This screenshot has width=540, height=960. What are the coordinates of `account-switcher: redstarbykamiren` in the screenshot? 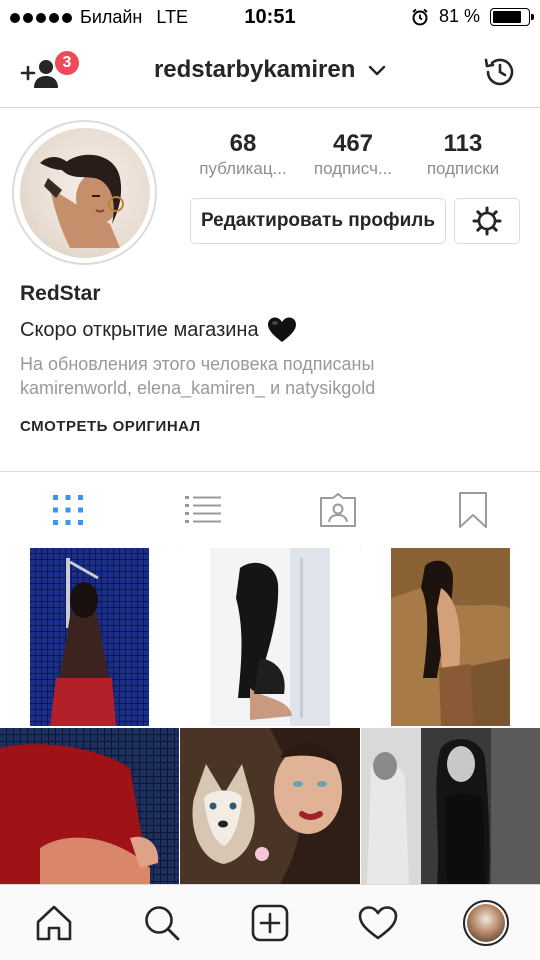 It's located at (270, 70).